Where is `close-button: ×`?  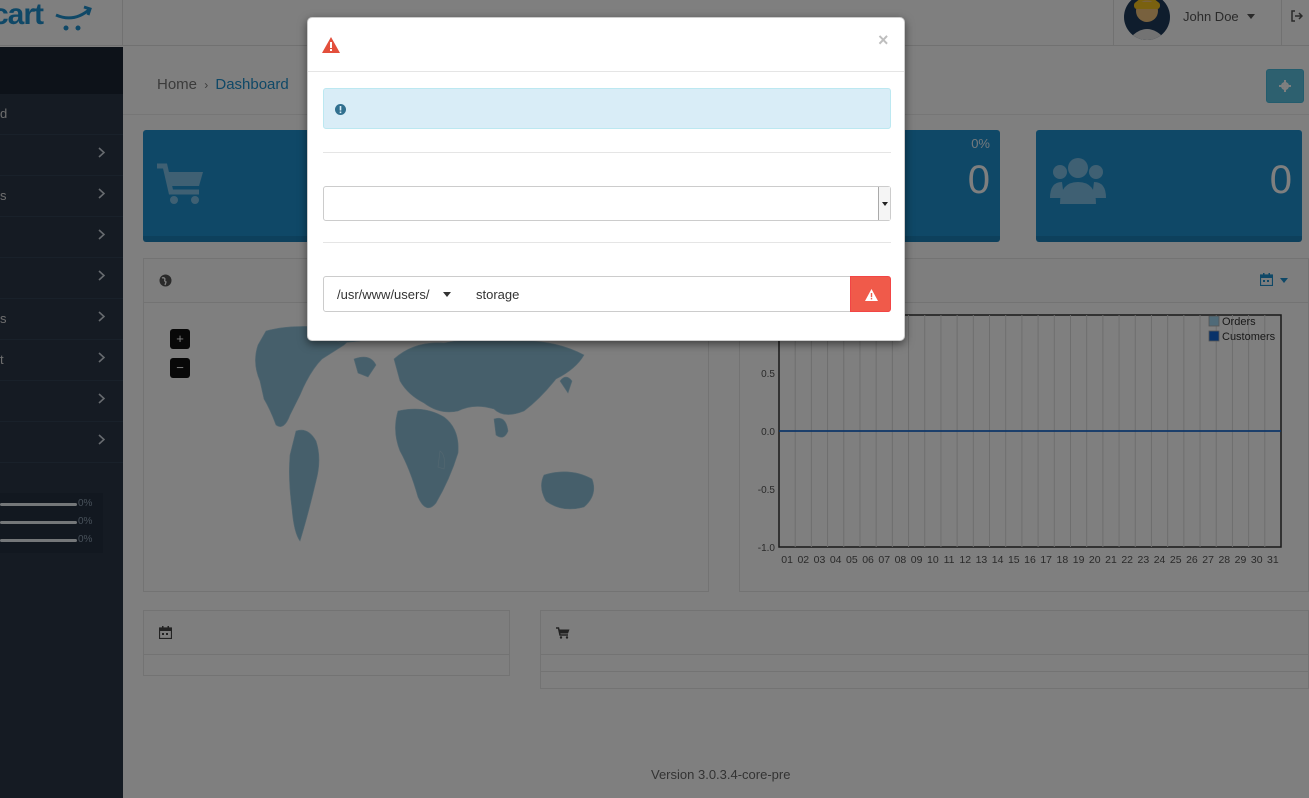
close-button: × is located at coordinates (883, 40).